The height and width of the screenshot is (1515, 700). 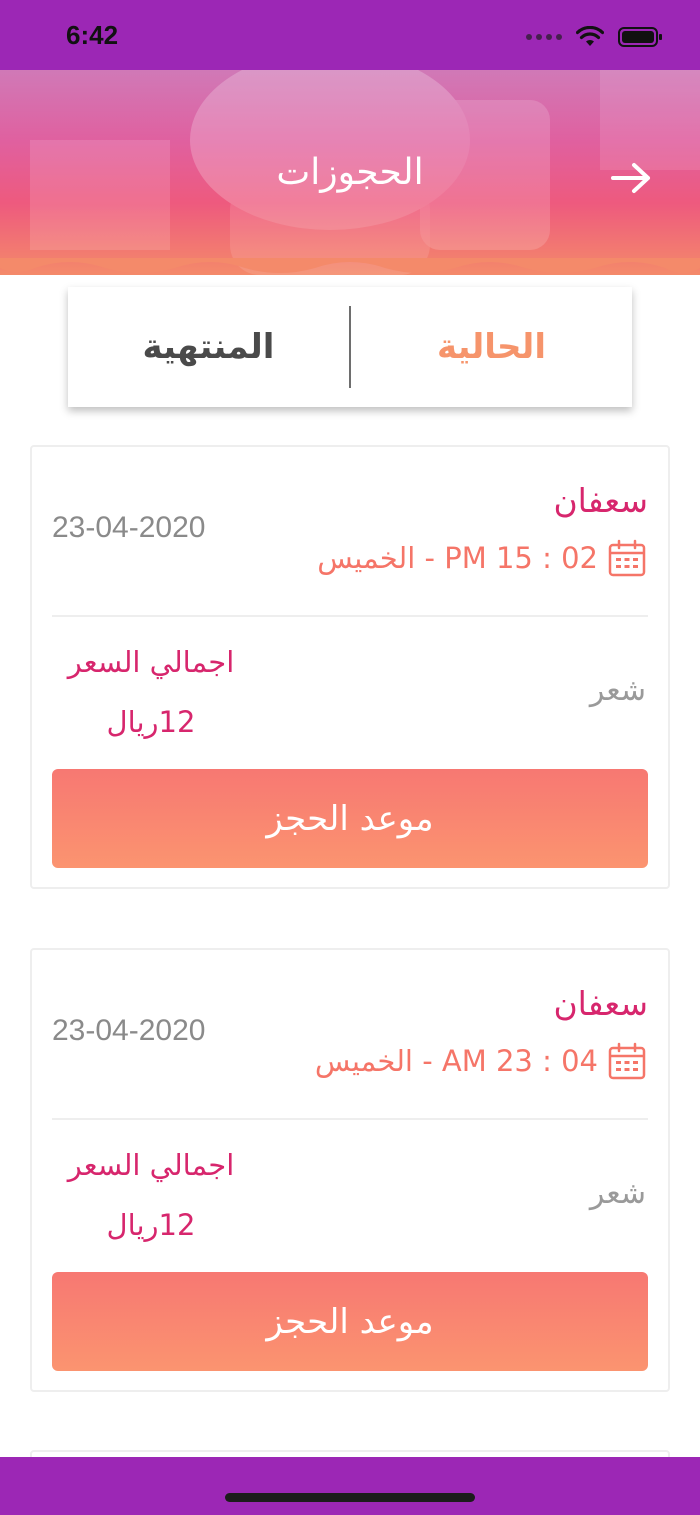 I want to click on booking-time: 02 : 15 PM - الخميس, so click(x=457, y=558).